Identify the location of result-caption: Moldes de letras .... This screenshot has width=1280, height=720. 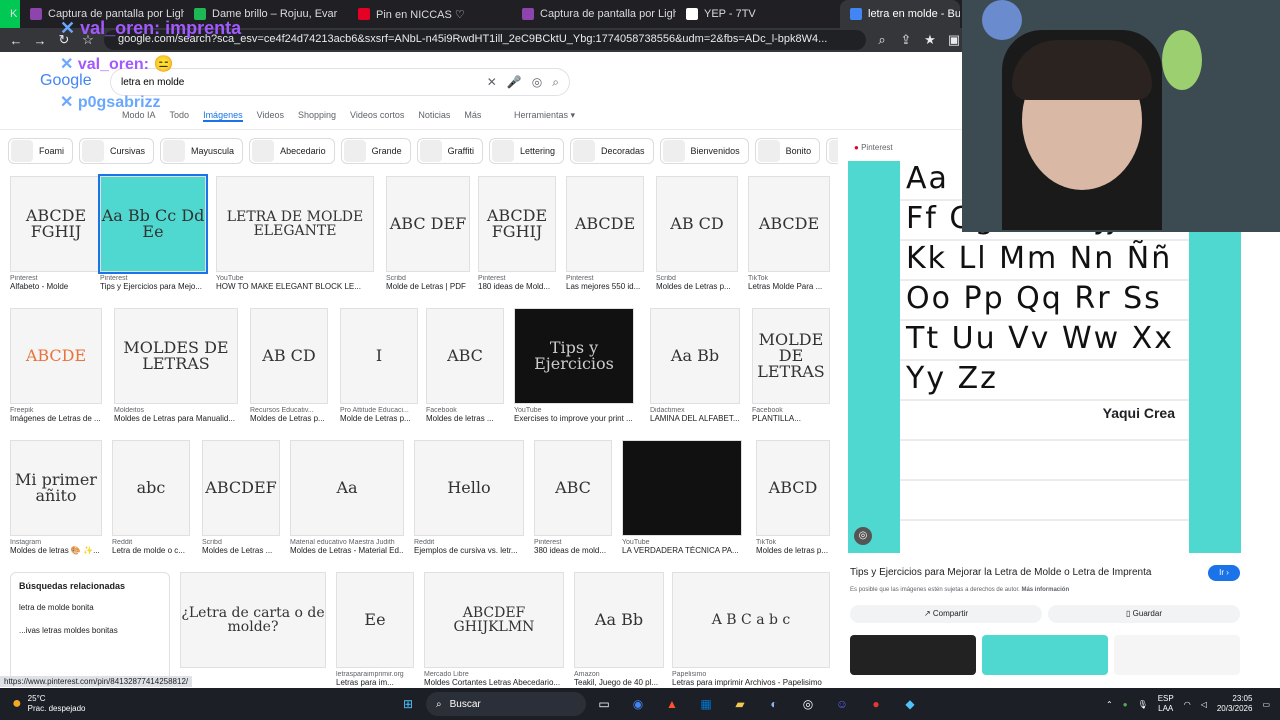
(465, 418).